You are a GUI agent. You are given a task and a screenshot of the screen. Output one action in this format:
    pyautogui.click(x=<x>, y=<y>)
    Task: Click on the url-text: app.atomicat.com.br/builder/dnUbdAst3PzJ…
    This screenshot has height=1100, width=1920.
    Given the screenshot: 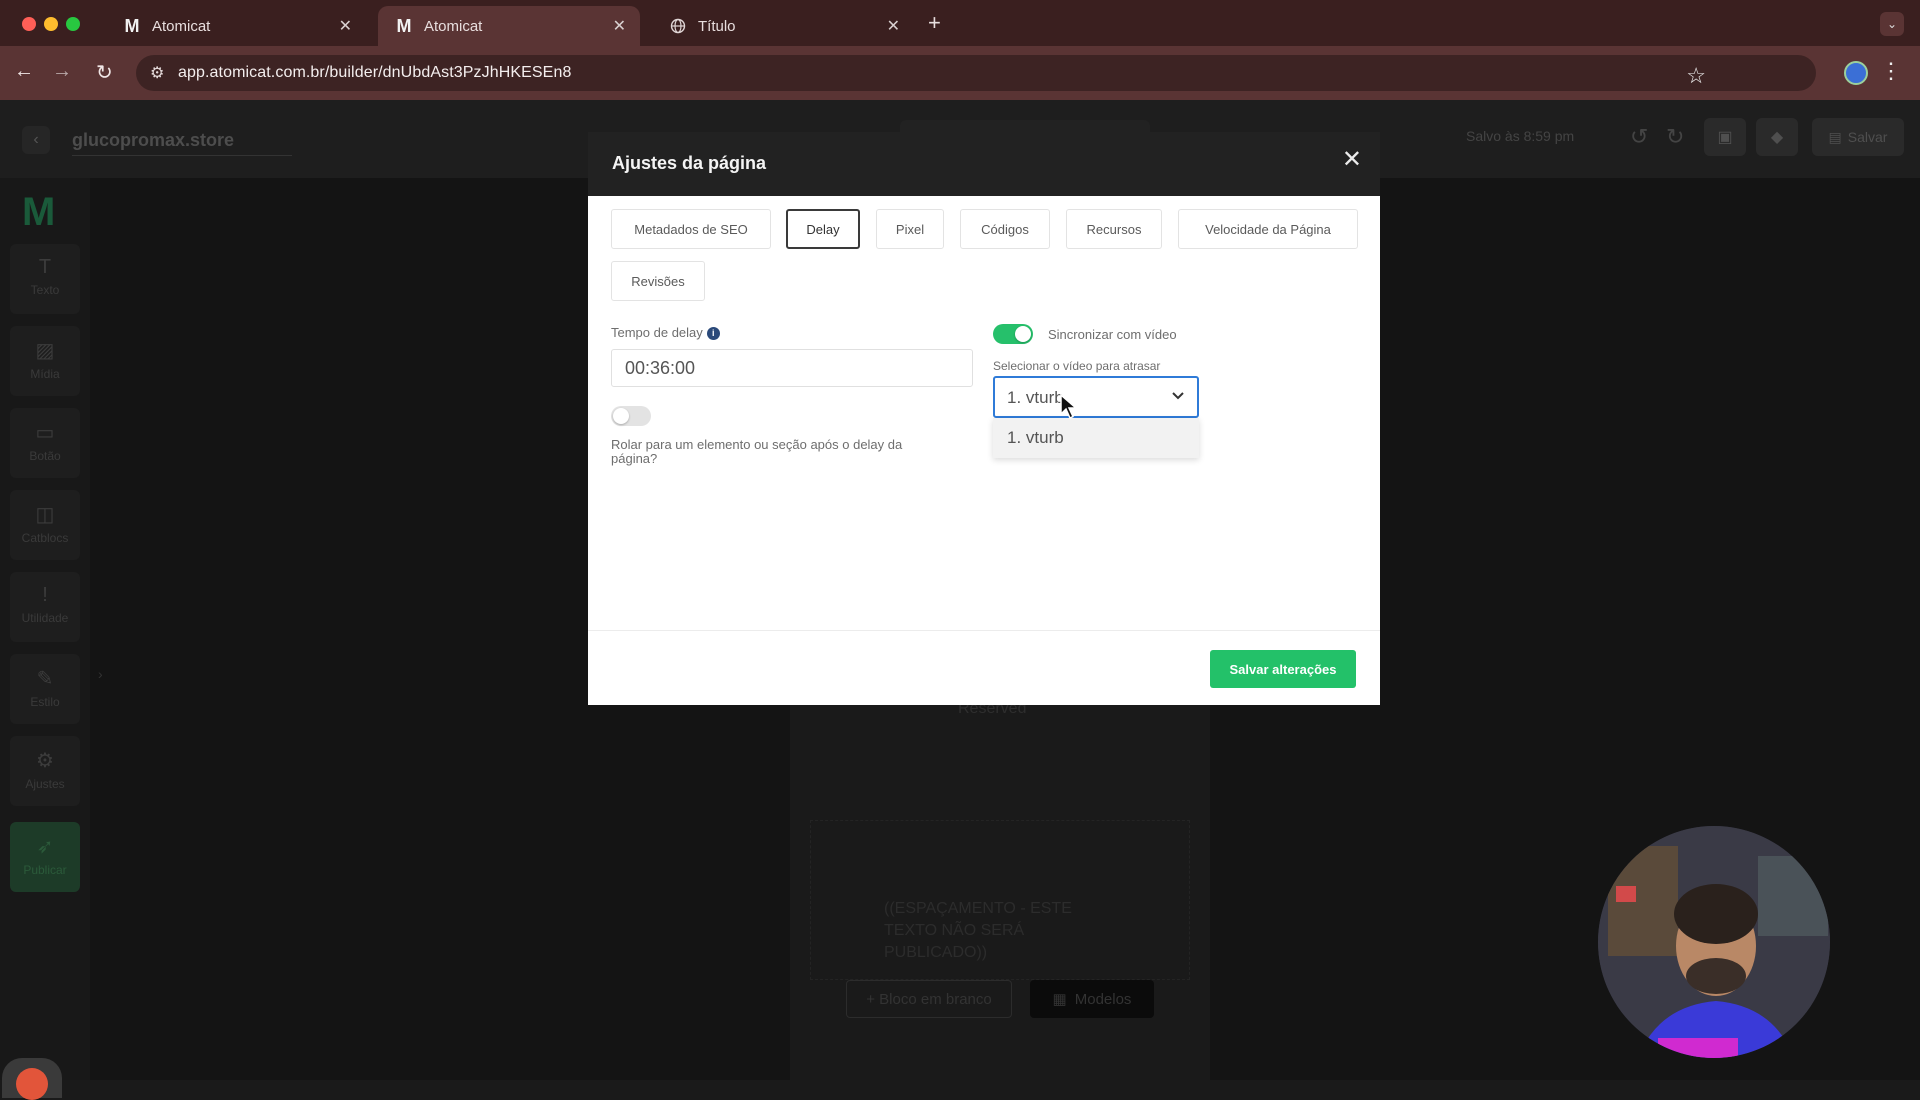 What is the action you would take?
    pyautogui.click(x=374, y=73)
    